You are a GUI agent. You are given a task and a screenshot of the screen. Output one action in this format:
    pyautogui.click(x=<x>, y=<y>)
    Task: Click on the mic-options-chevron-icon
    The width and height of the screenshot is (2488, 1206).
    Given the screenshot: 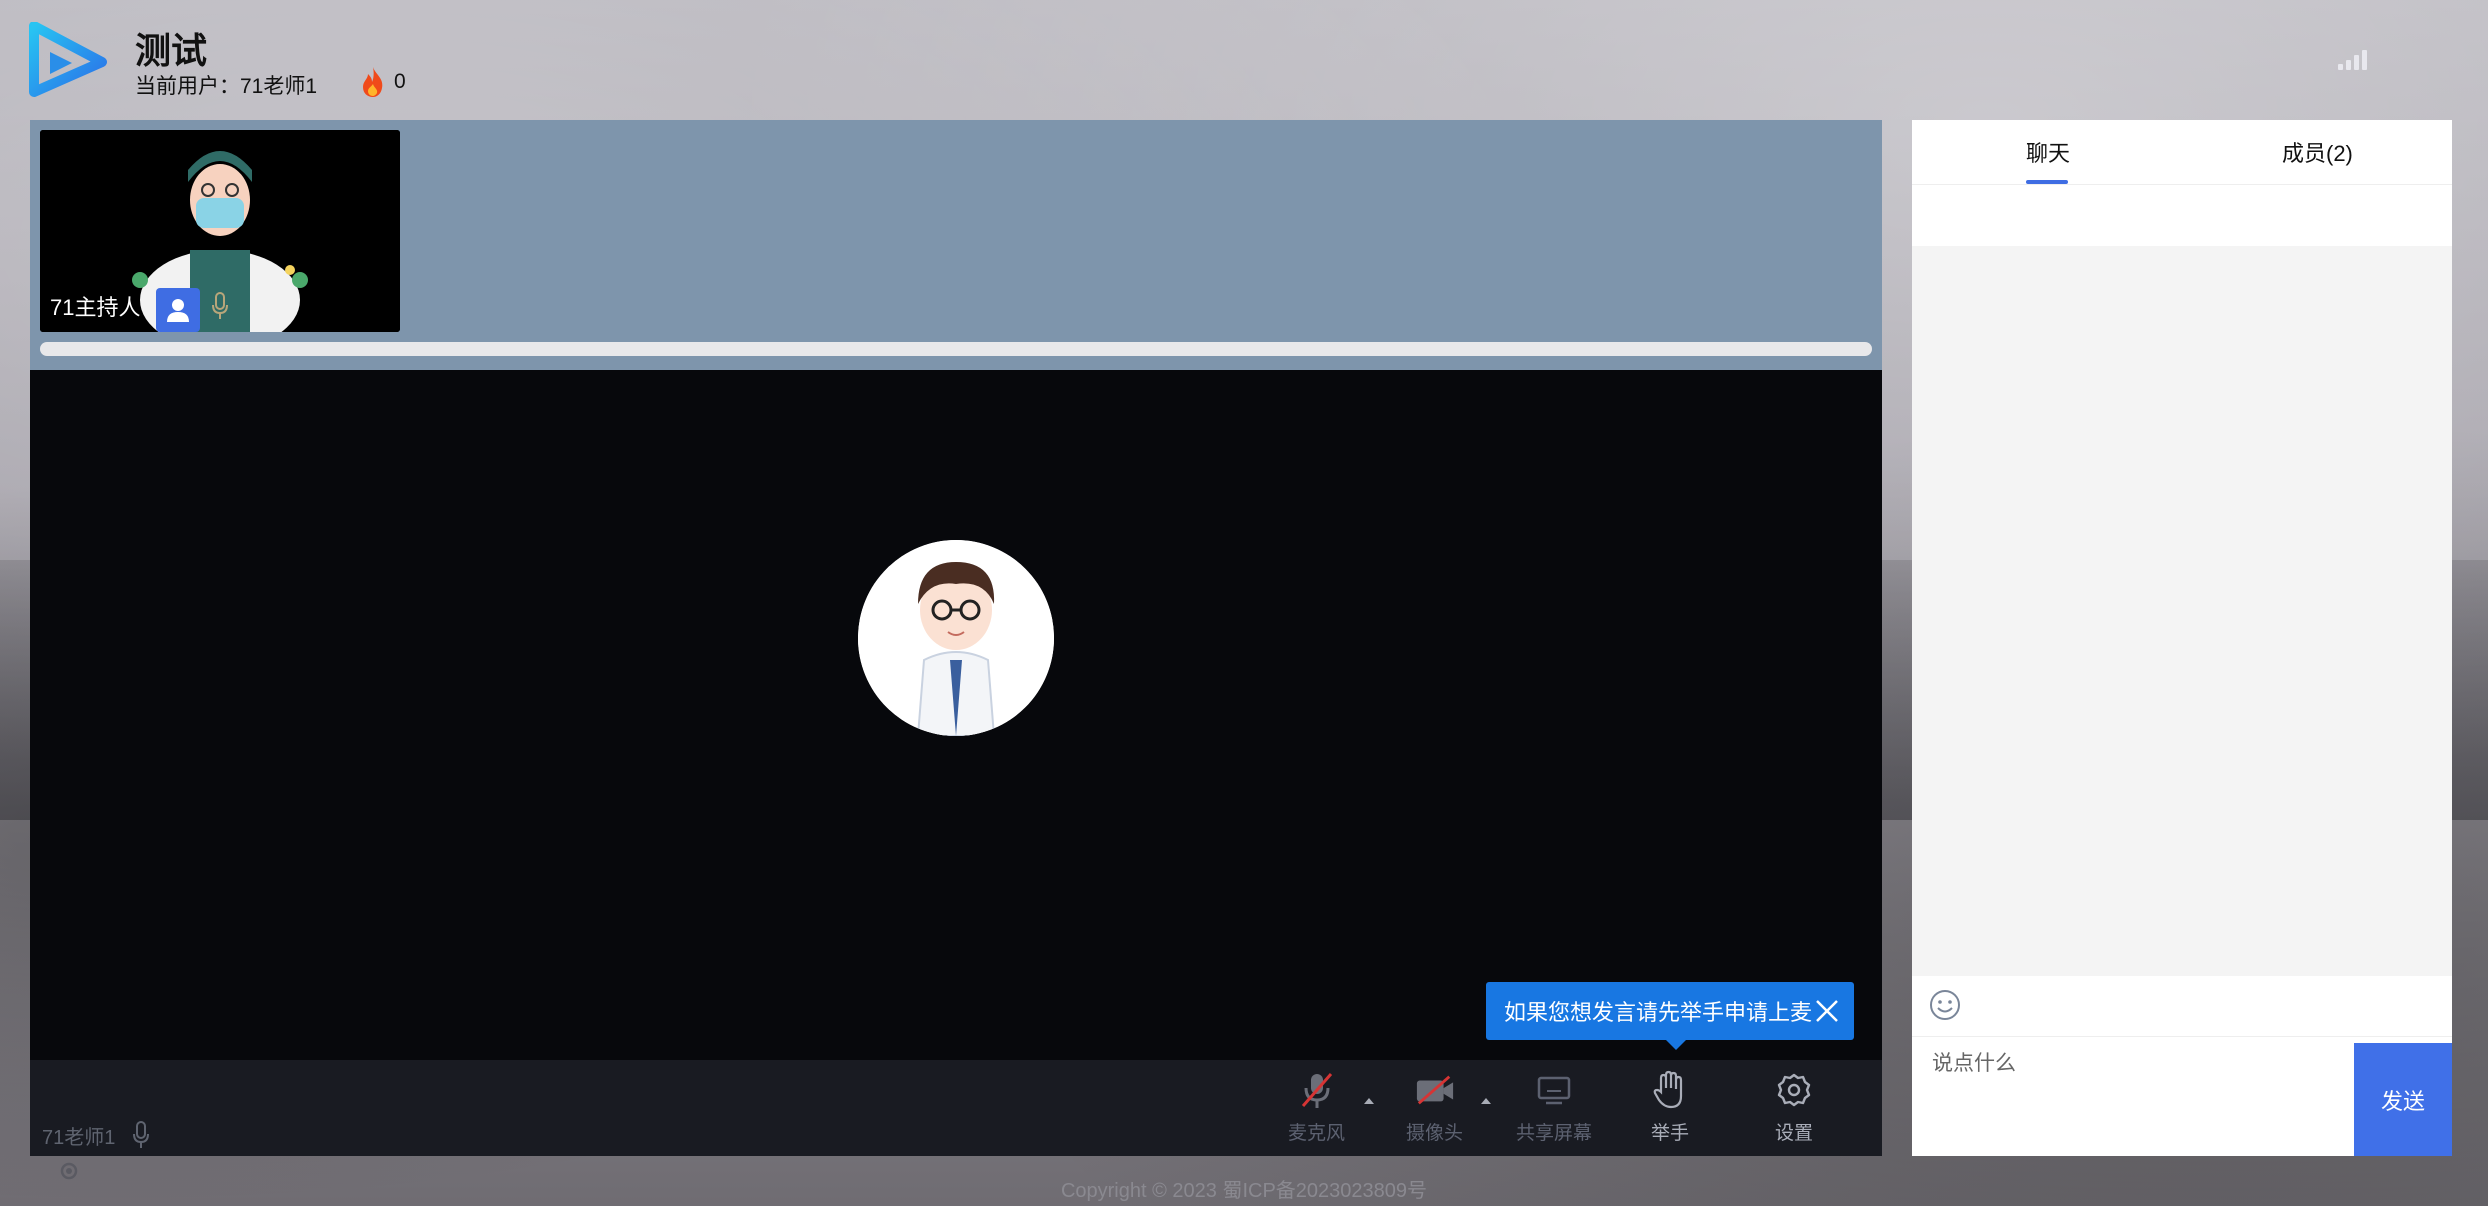 What is the action you would take?
    pyautogui.click(x=1369, y=1101)
    